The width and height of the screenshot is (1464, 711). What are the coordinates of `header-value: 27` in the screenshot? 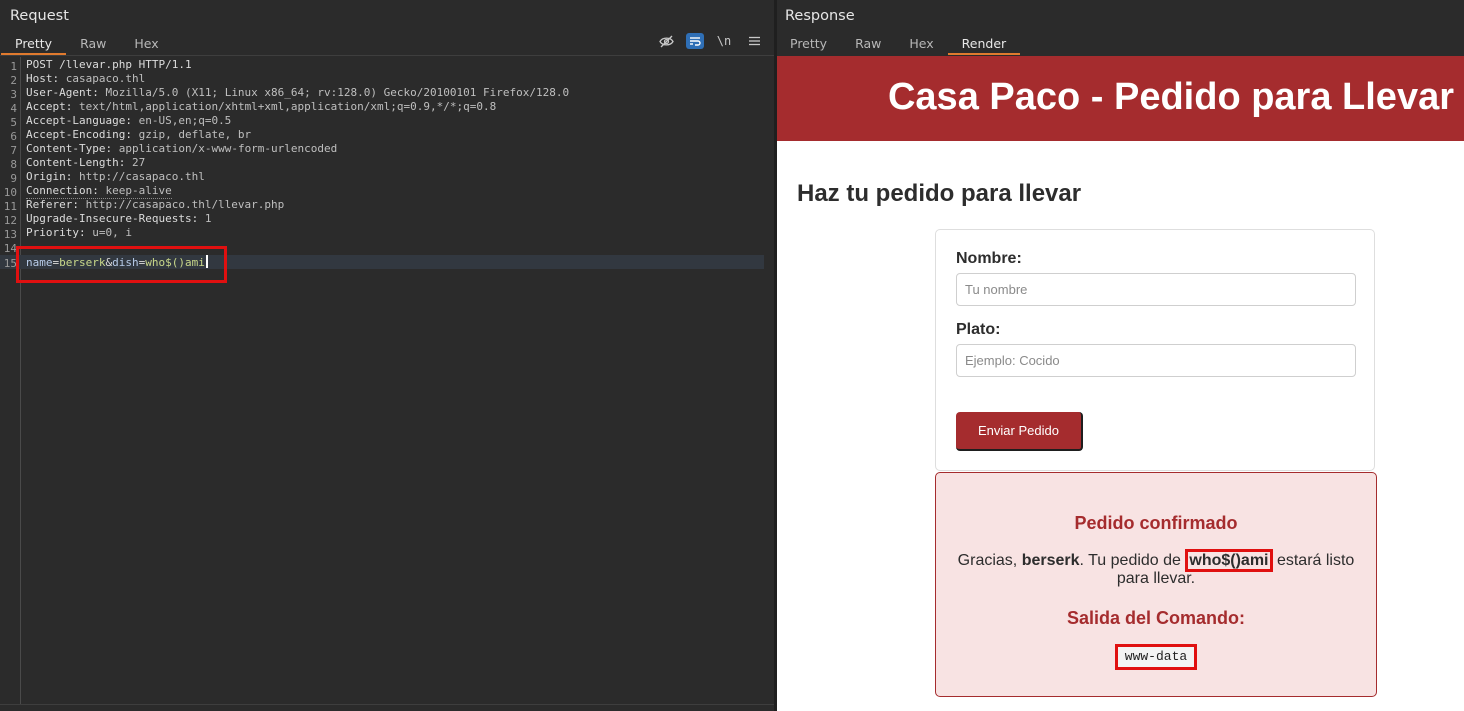 It's located at (138, 162).